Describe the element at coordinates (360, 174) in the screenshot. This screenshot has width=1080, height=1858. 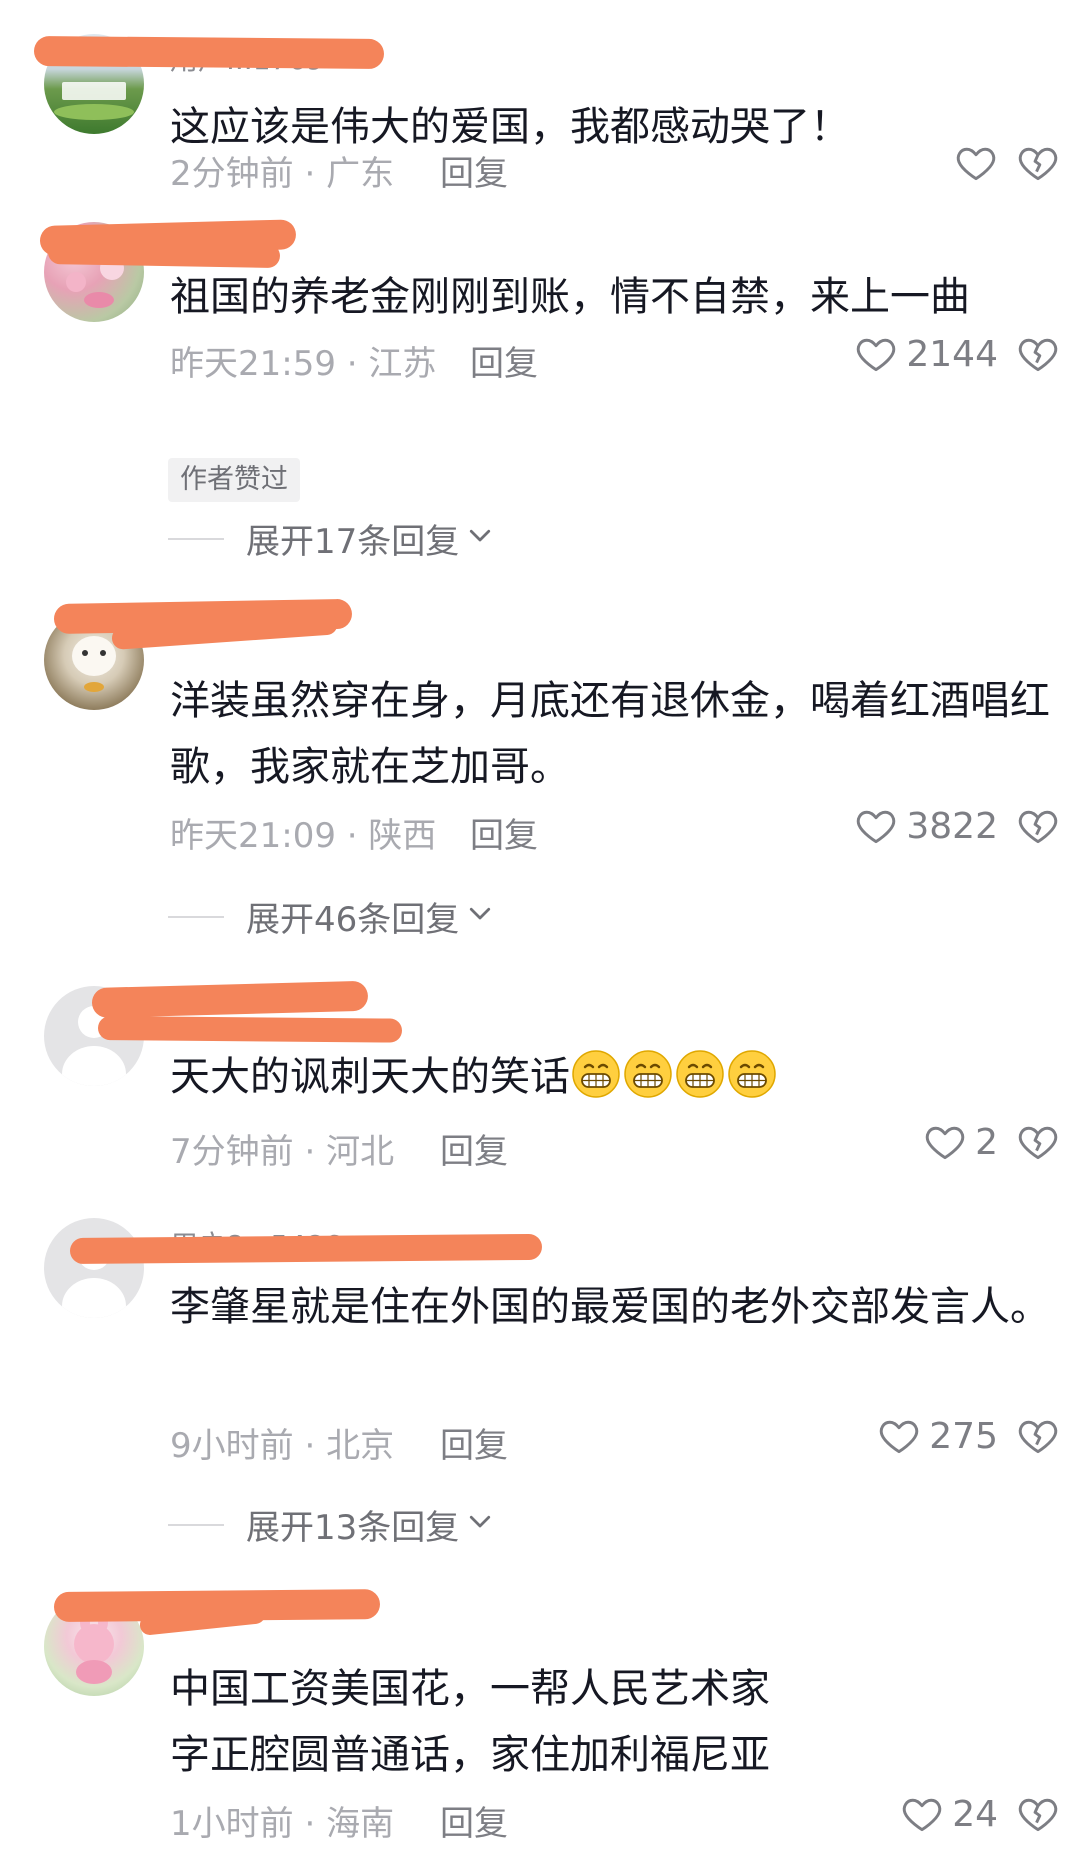
I see `comment-location: 广东` at that location.